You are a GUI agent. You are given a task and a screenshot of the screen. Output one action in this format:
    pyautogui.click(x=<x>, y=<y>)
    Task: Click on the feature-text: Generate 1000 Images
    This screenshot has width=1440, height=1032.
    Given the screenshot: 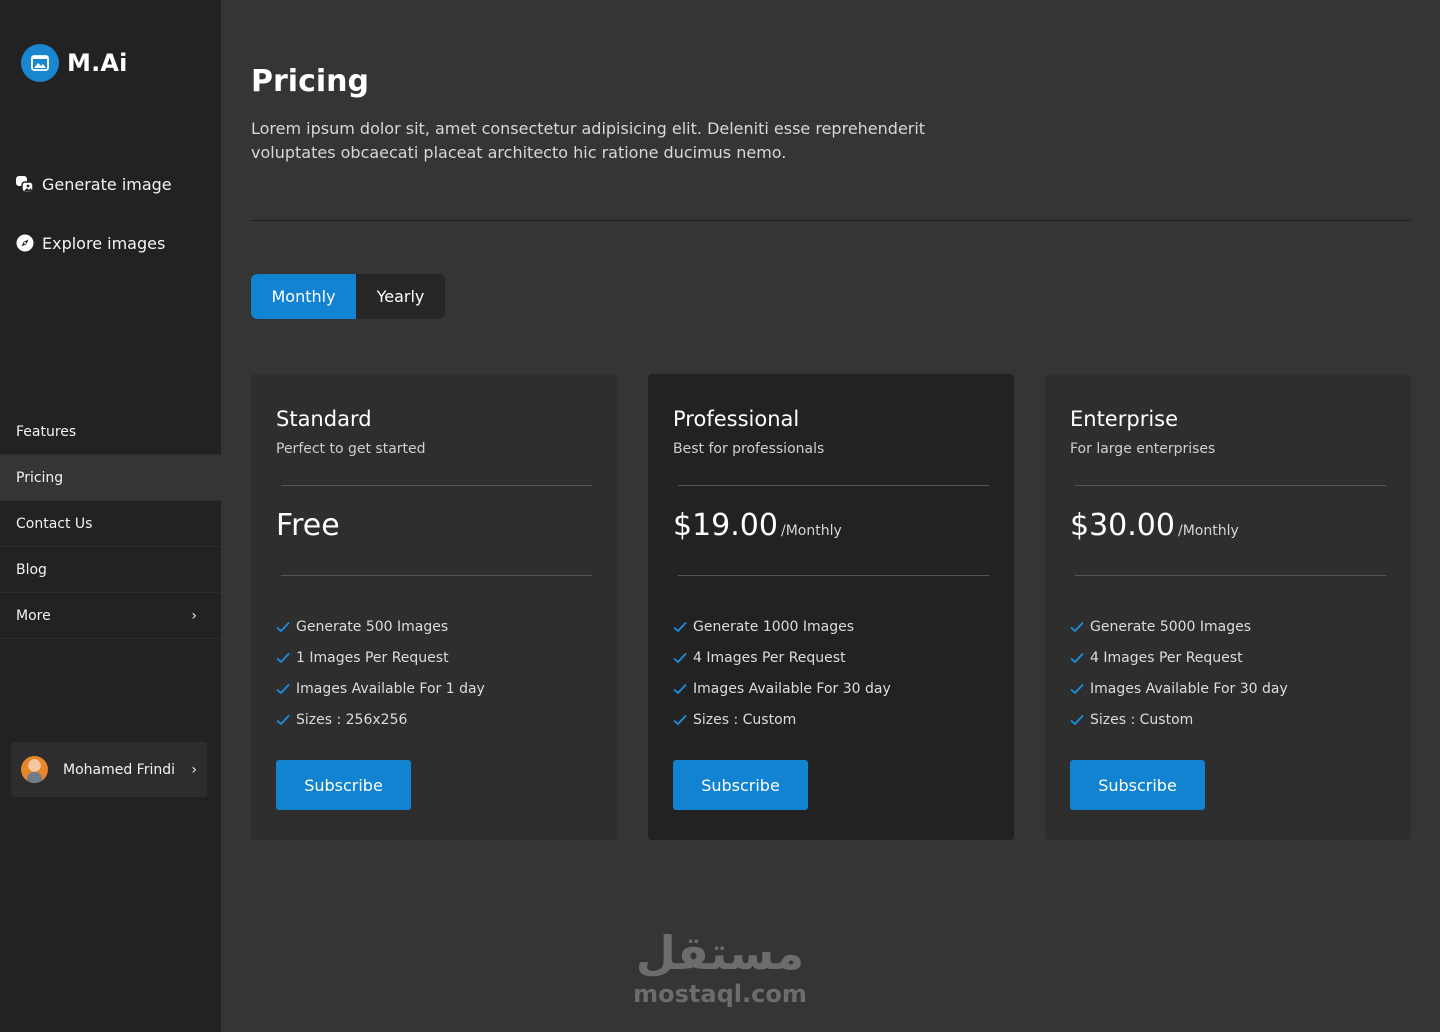 What is the action you would take?
    pyautogui.click(x=774, y=626)
    